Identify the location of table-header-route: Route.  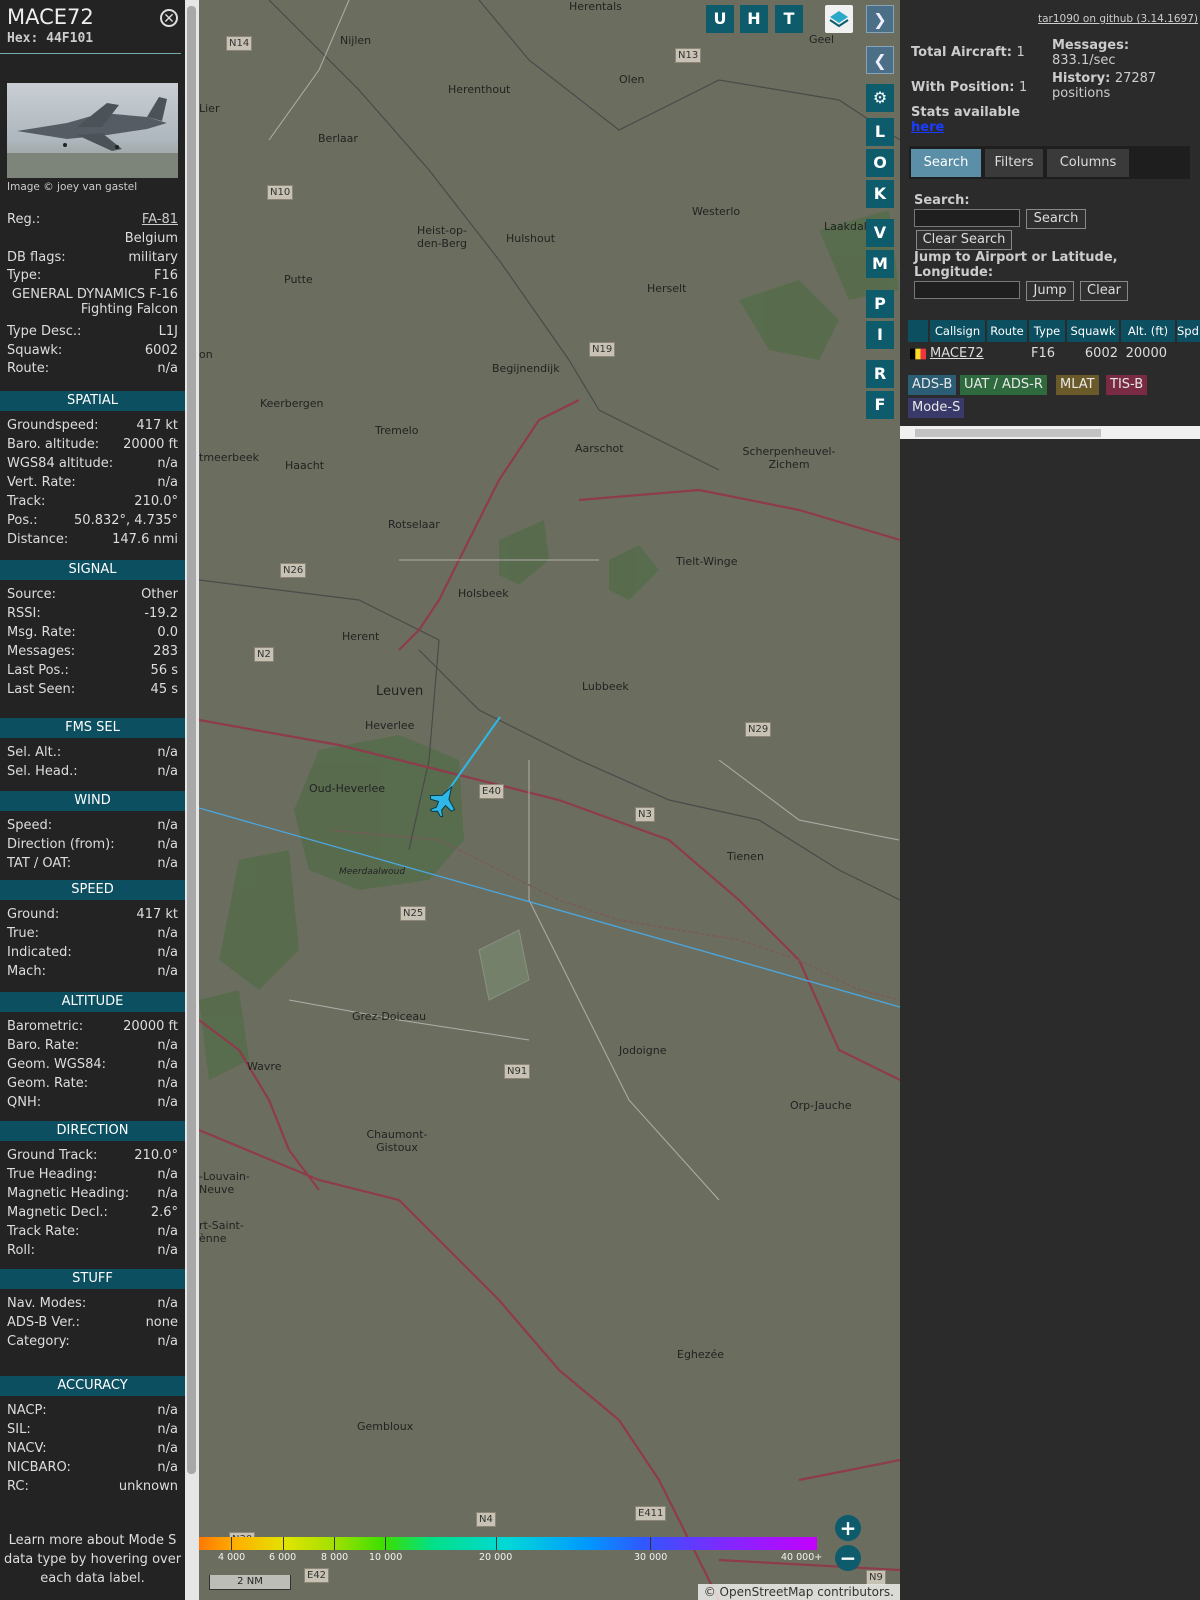
(1007, 331).